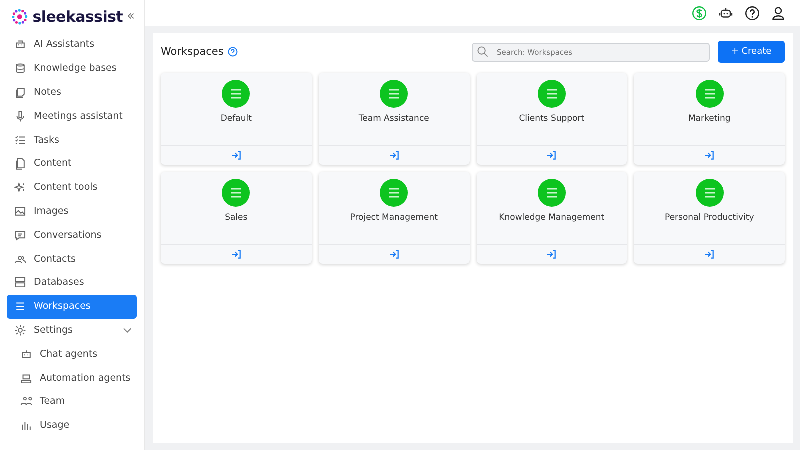  I want to click on notes-icon, so click(20, 92).